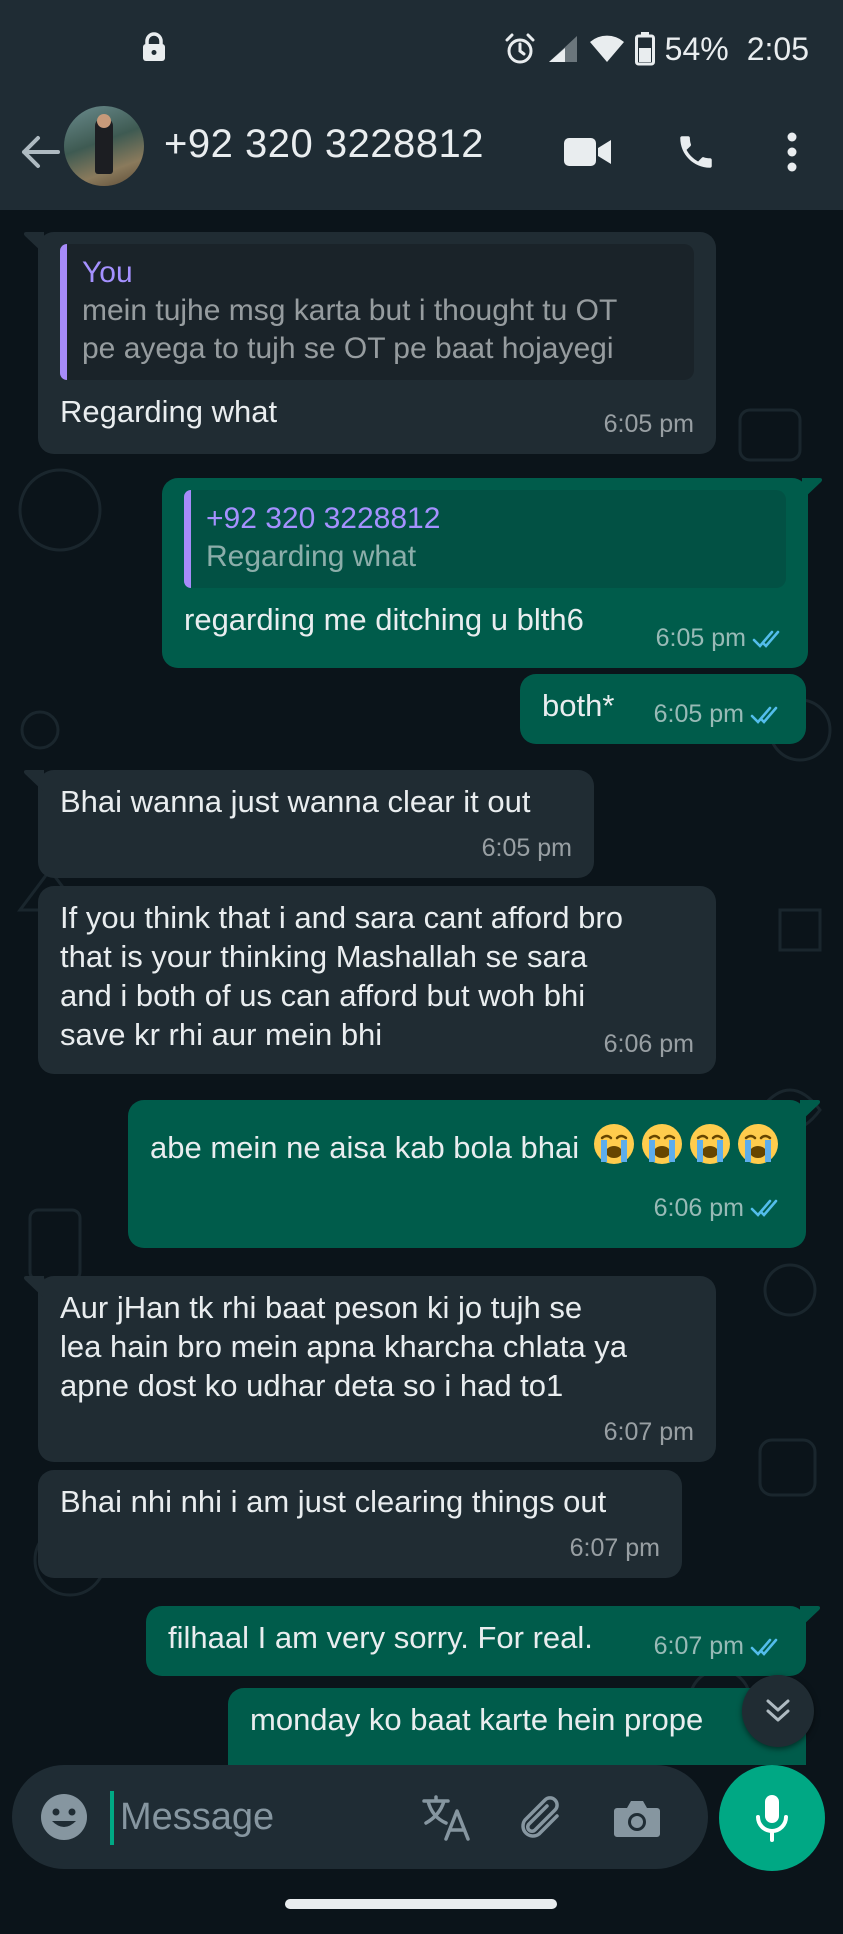  Describe the element at coordinates (295, 801) in the screenshot. I see `message-text: Bhai wanna just wanna clear it out` at that location.